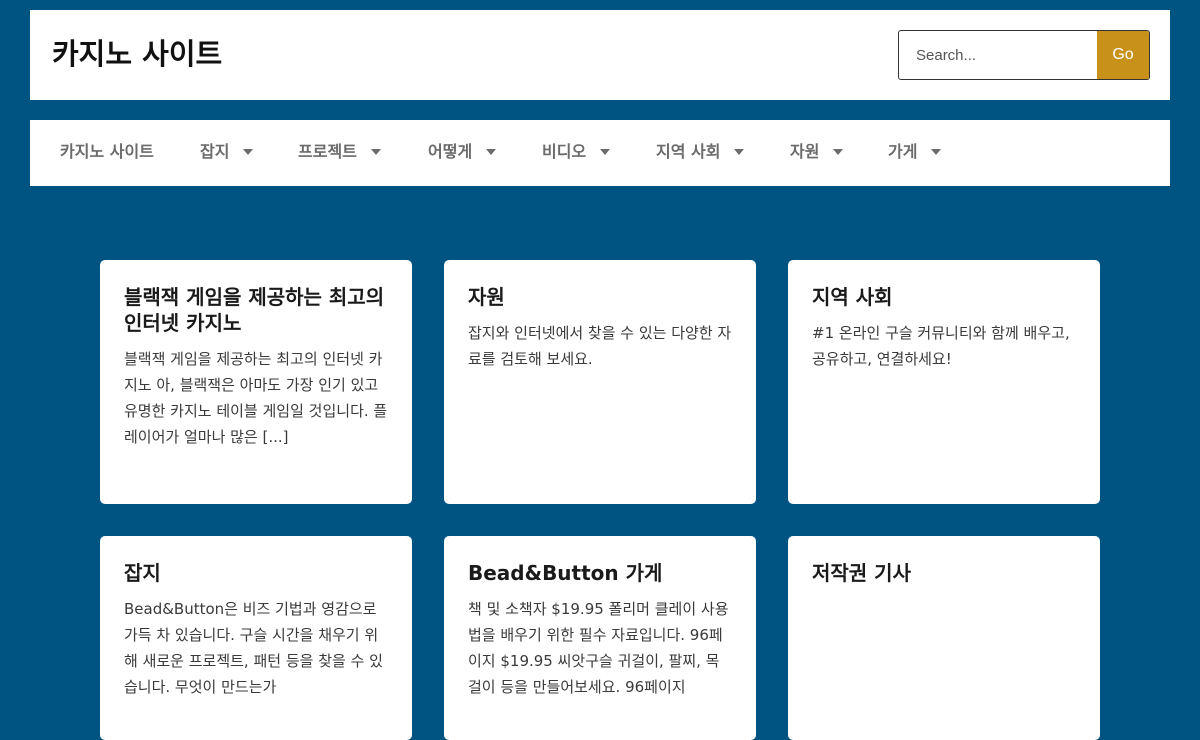 This screenshot has width=1200, height=740. I want to click on search-form: Go, so click(1024, 55).